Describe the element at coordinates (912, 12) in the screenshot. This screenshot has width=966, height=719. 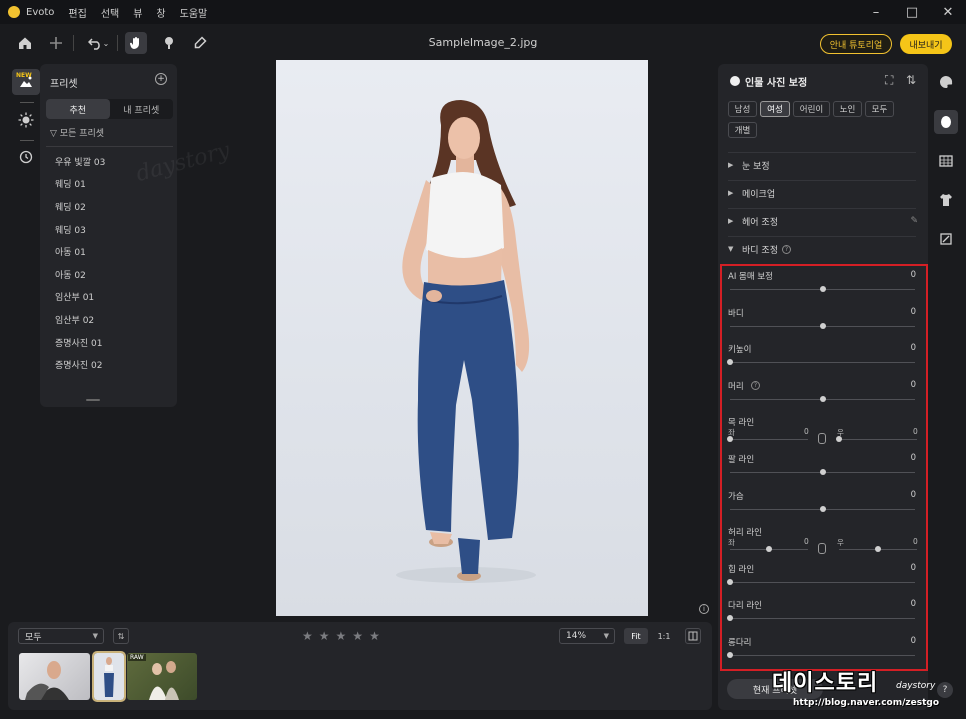
I see `maximize-icon: □` at that location.